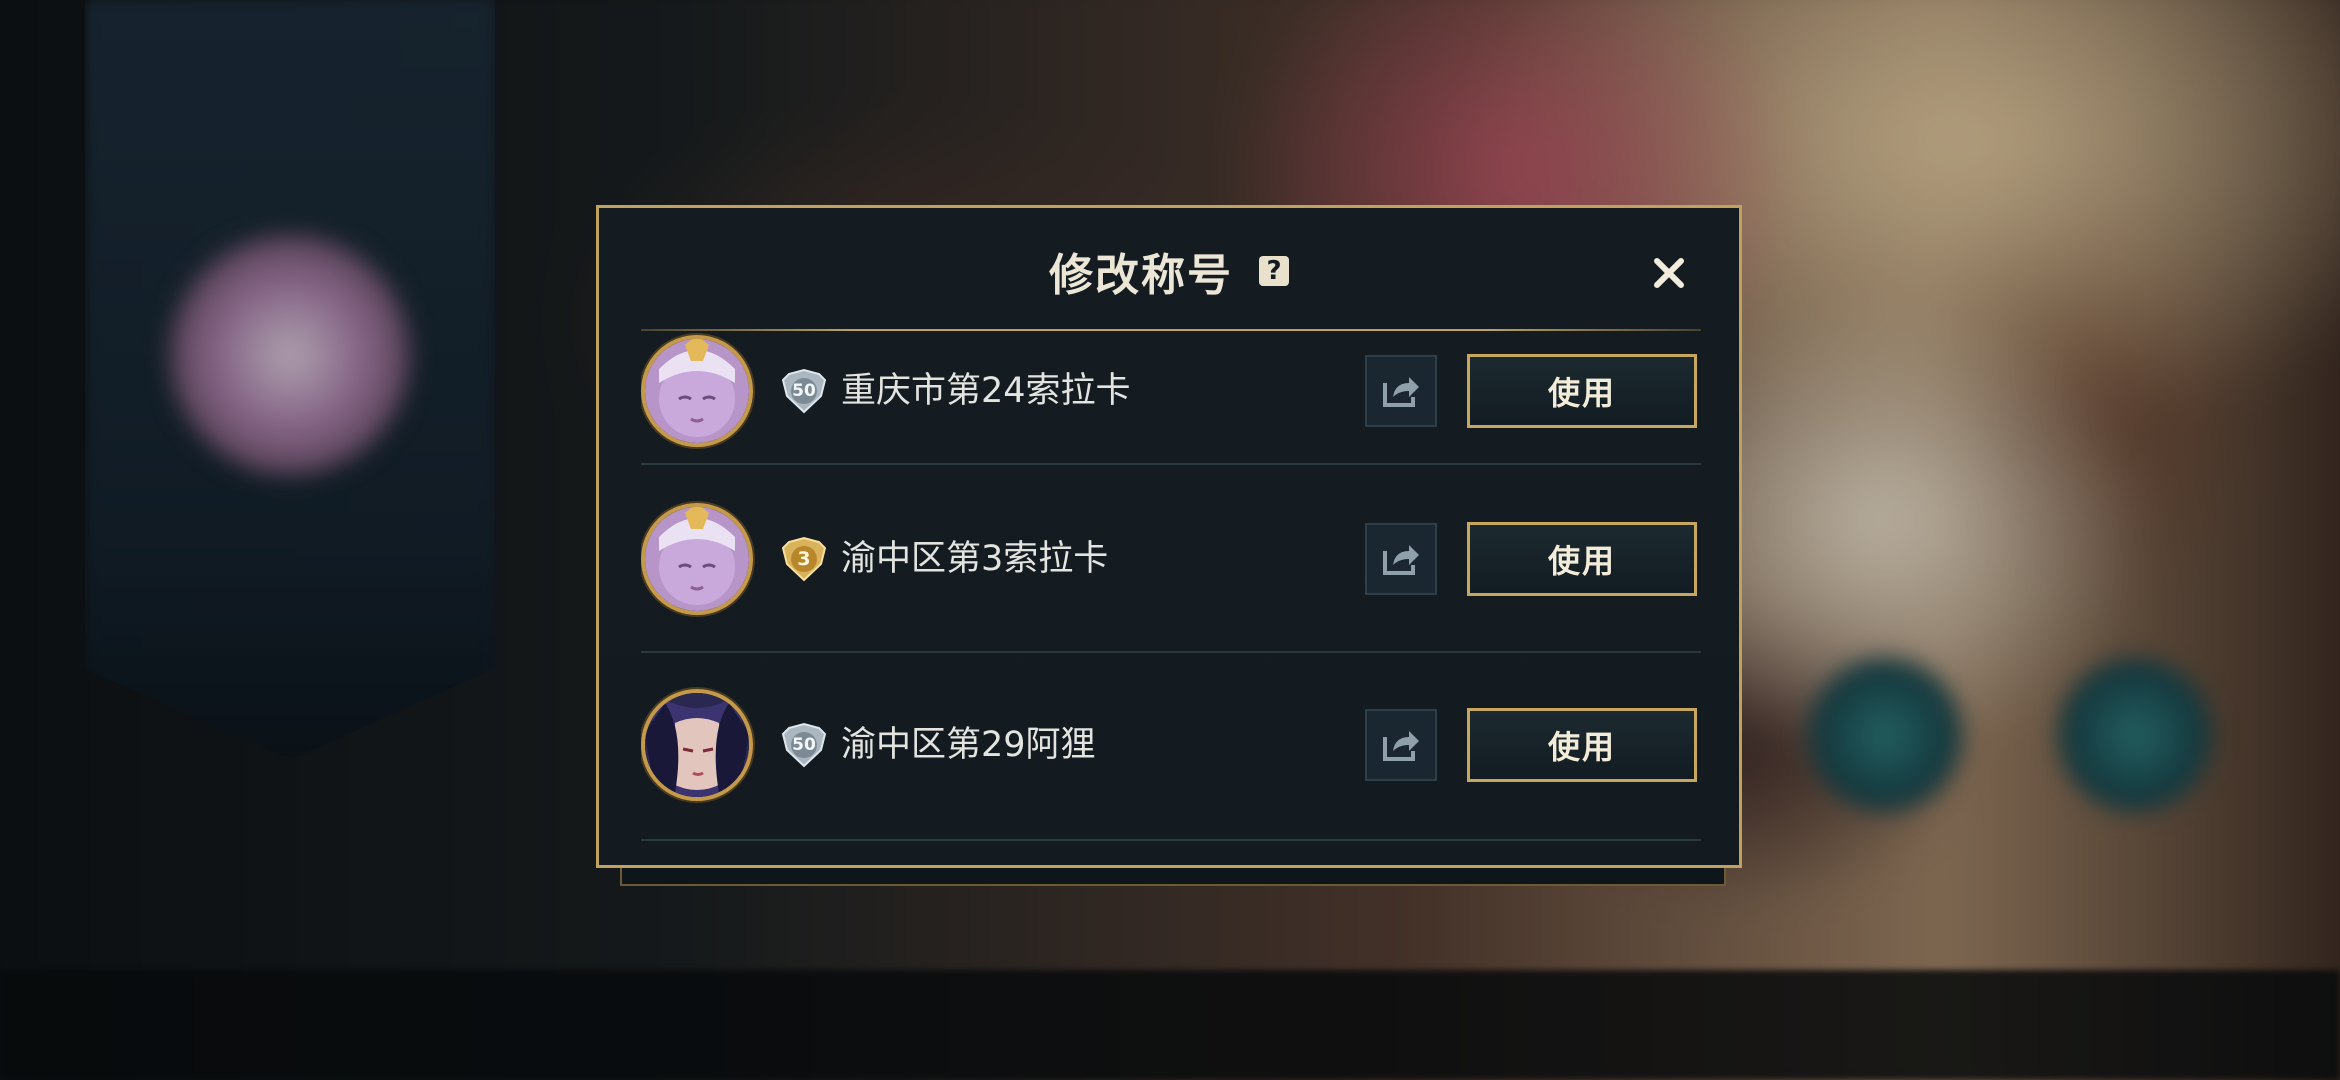  Describe the element at coordinates (968, 745) in the screenshot. I see `title-text: 渝中区第29阿狸` at that location.